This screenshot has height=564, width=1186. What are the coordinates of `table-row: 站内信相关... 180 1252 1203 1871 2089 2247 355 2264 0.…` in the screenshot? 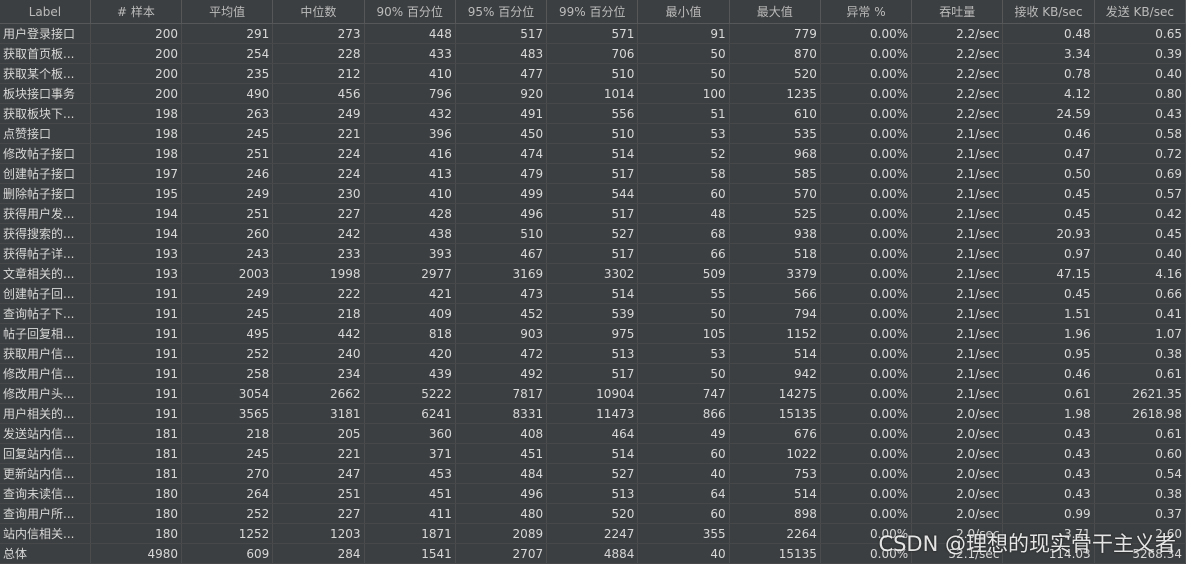 It's located at (593, 533).